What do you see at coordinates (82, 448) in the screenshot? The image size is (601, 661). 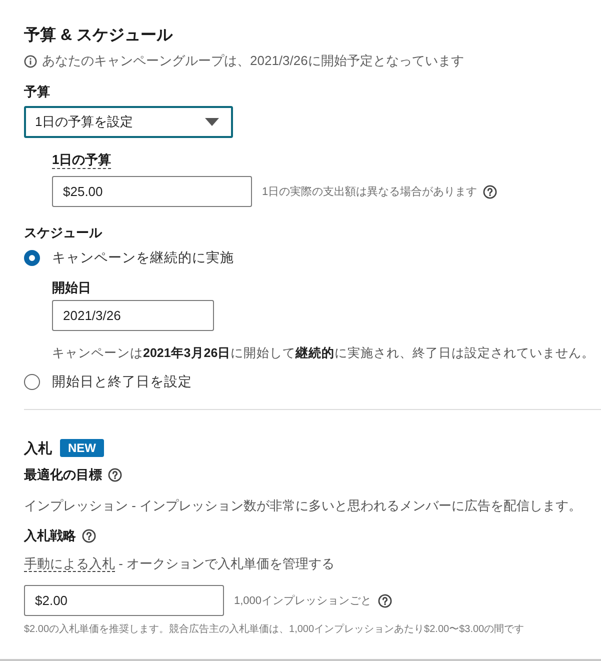 I see `new-badge: NEW` at bounding box center [82, 448].